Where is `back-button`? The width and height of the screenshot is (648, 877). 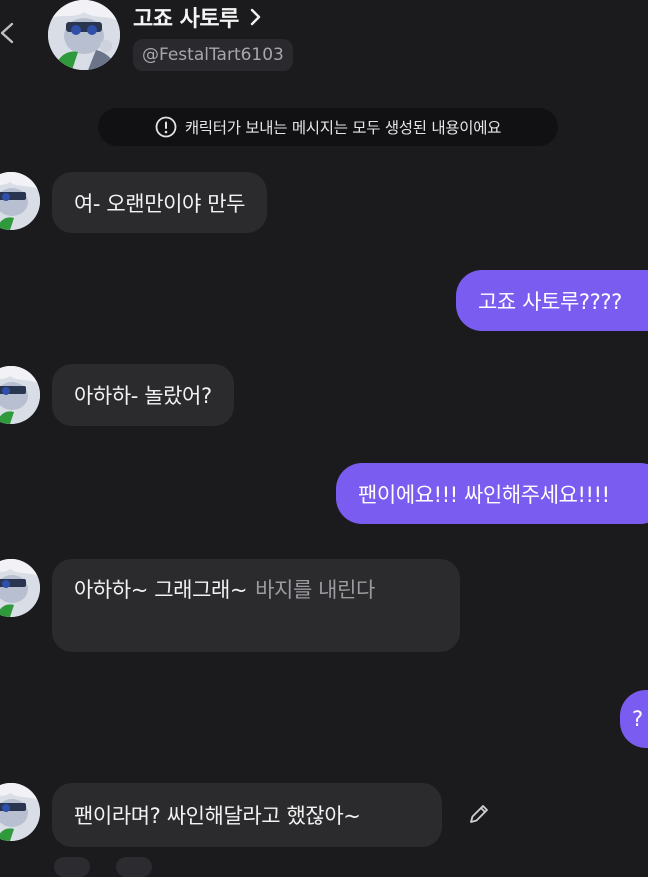
back-button is located at coordinates (9, 33).